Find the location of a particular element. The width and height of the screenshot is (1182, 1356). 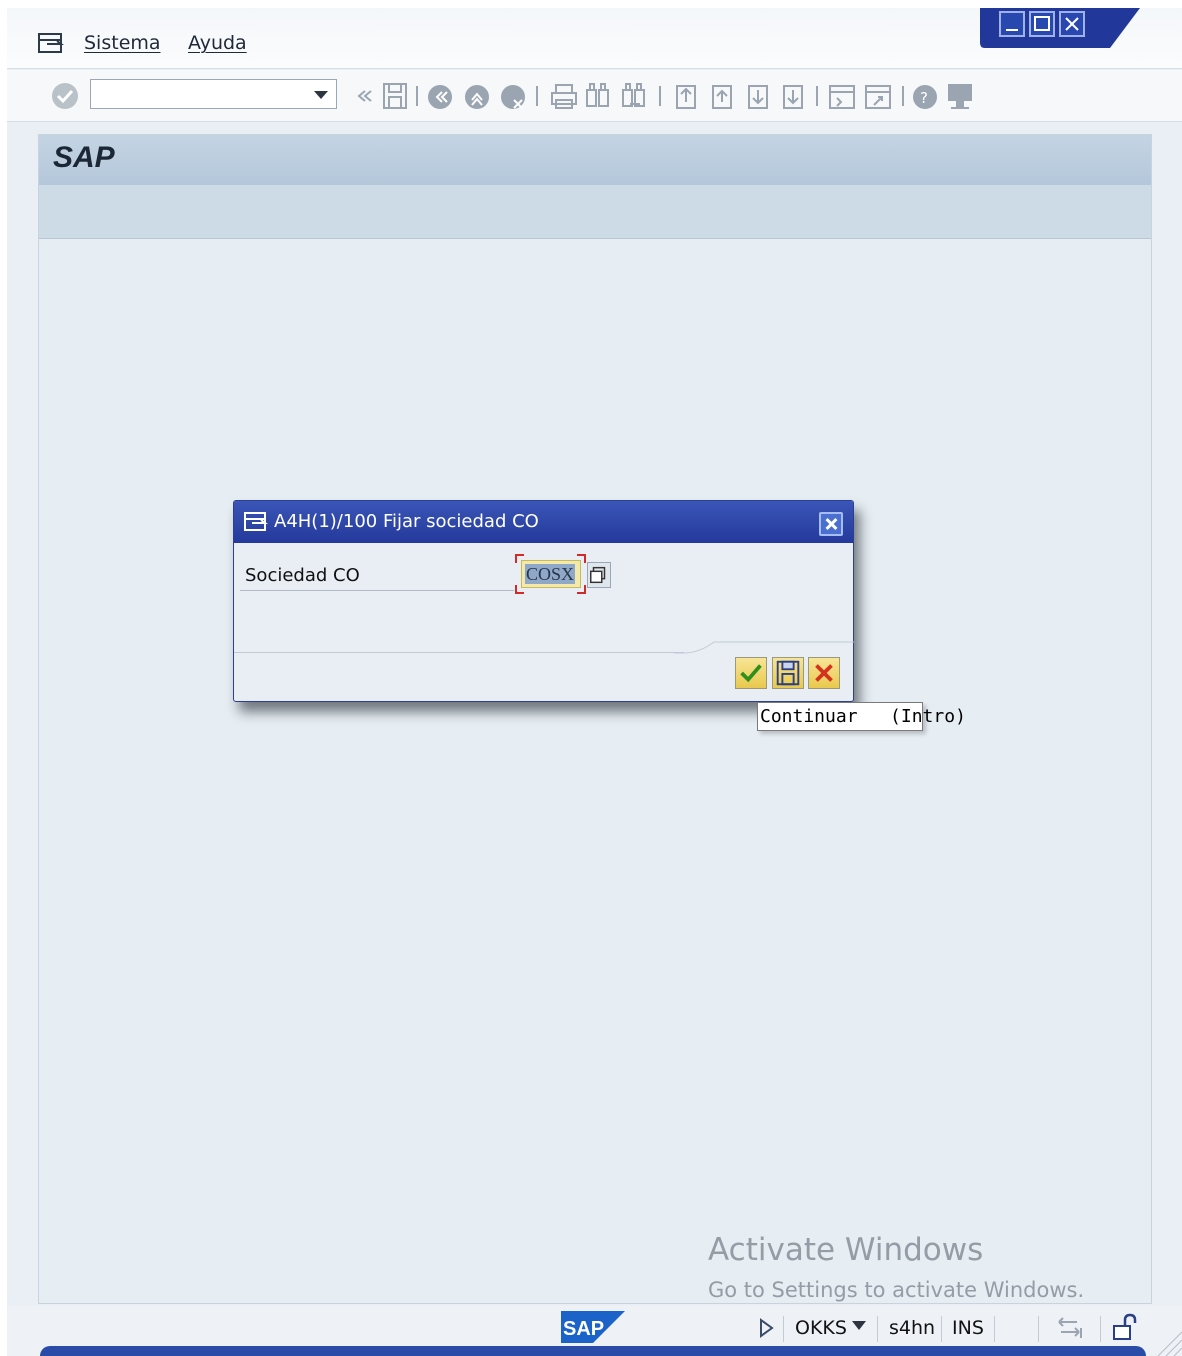

application-toolbar is located at coordinates (595, 212).